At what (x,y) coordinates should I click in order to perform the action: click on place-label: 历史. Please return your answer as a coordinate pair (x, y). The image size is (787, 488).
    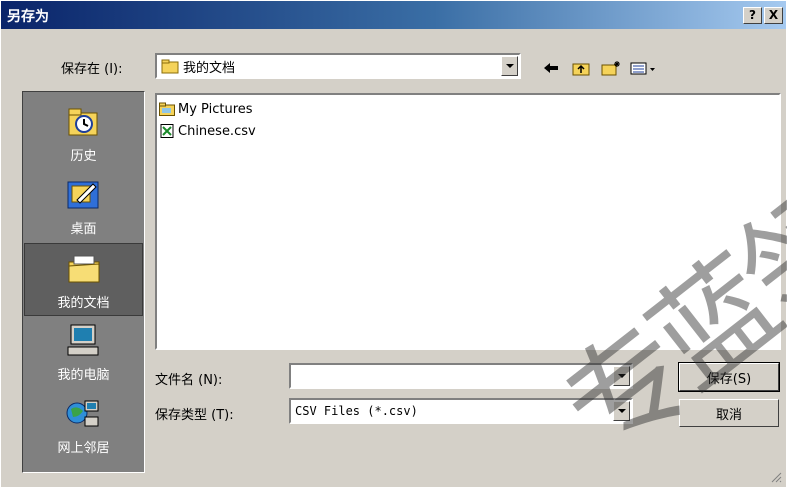
    Looking at the image, I should click on (83, 156).